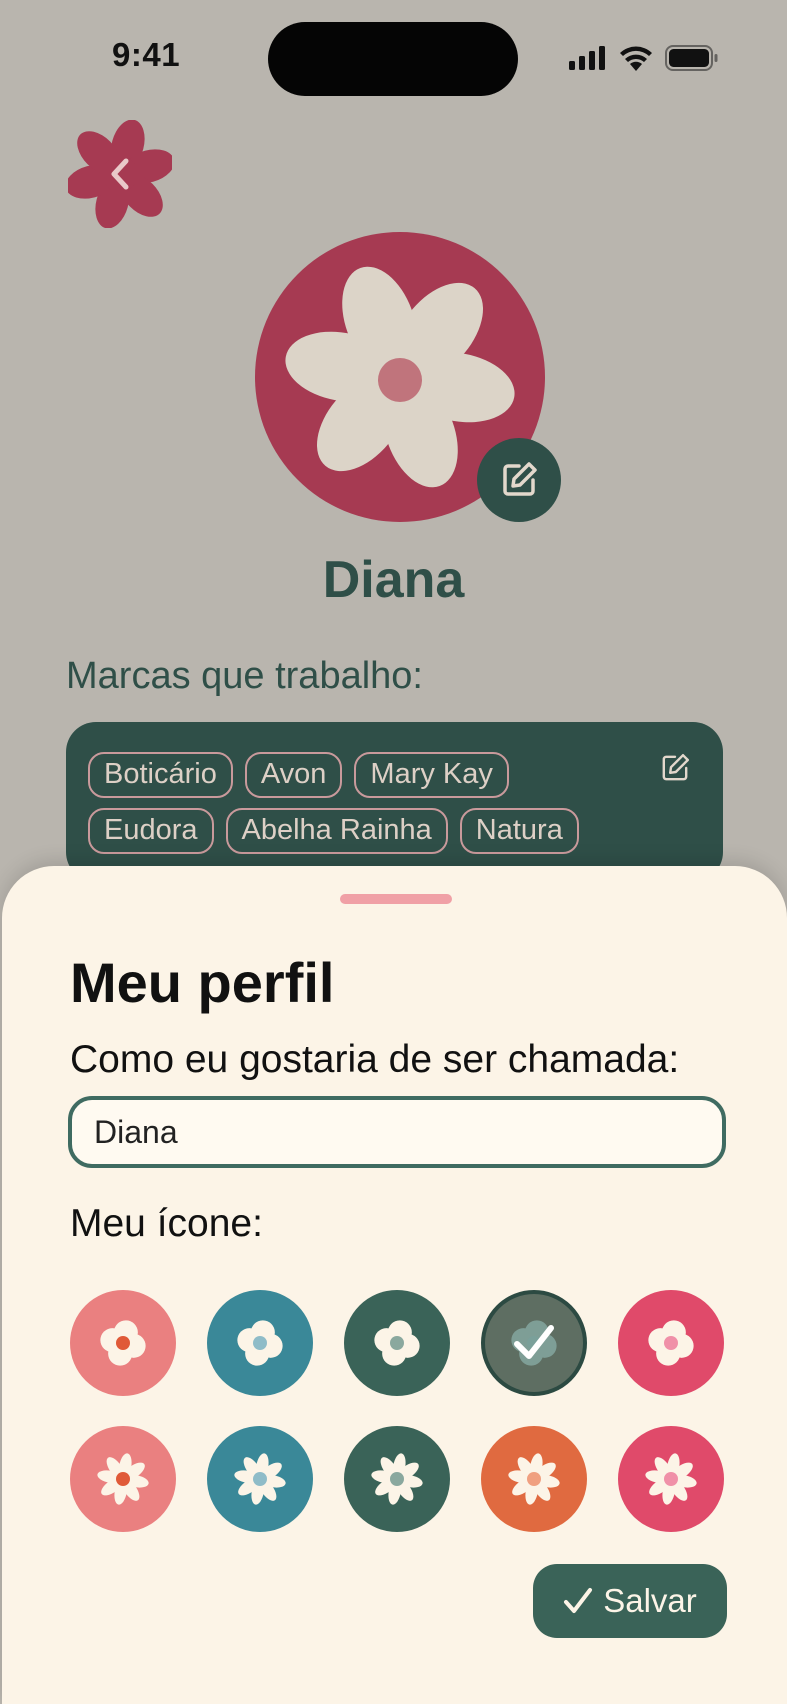 The width and height of the screenshot is (787, 1704). I want to click on save-button: Salvar, so click(630, 1601).